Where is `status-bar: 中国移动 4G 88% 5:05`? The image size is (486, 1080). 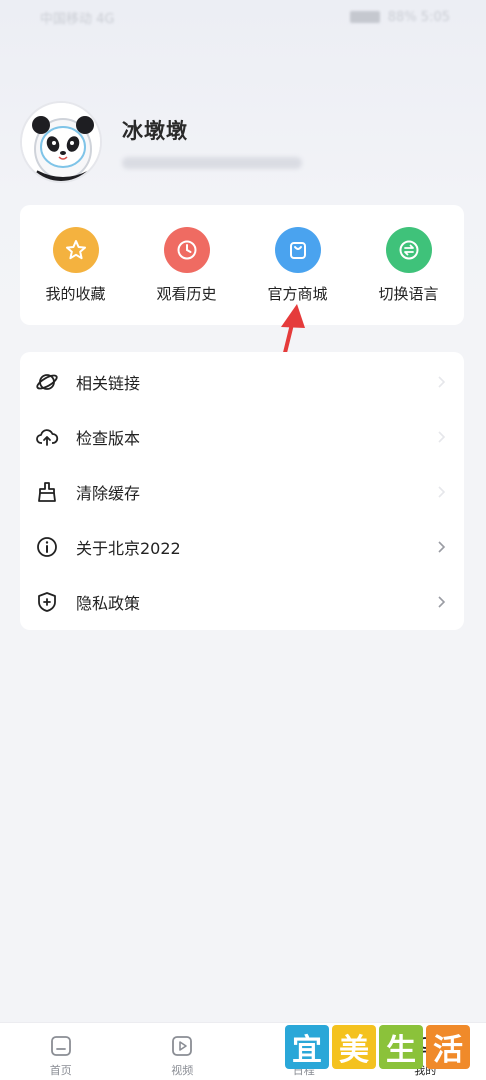
status-bar: 中国移动 4G 88% 5:05 is located at coordinates (243, 17).